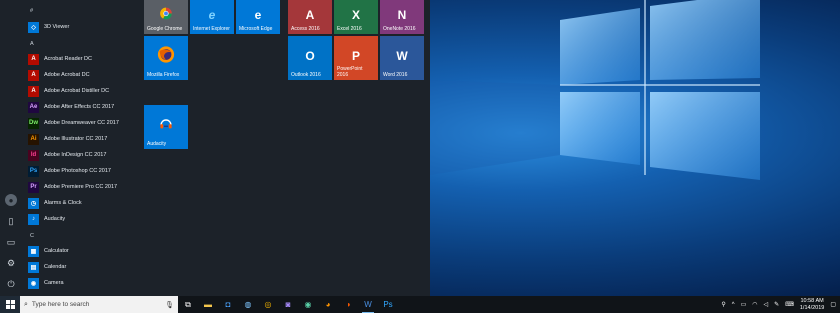 This screenshot has height=313, width=840. I want to click on tile-label: Microsoft Edge, so click(256, 29).